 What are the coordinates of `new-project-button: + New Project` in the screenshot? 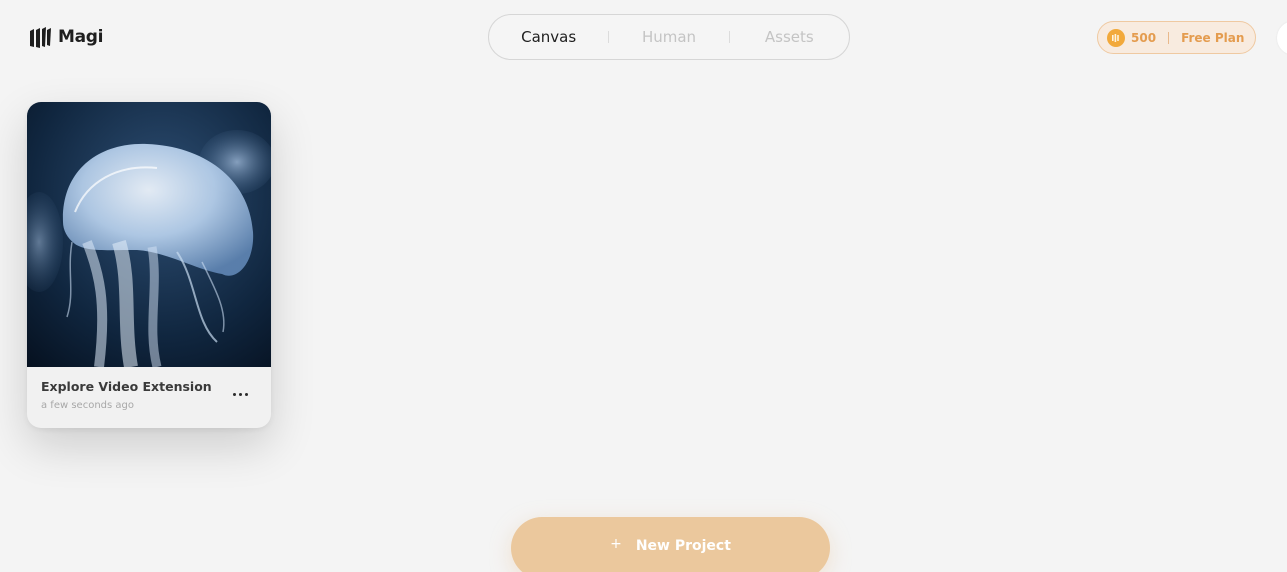 It's located at (670, 544).